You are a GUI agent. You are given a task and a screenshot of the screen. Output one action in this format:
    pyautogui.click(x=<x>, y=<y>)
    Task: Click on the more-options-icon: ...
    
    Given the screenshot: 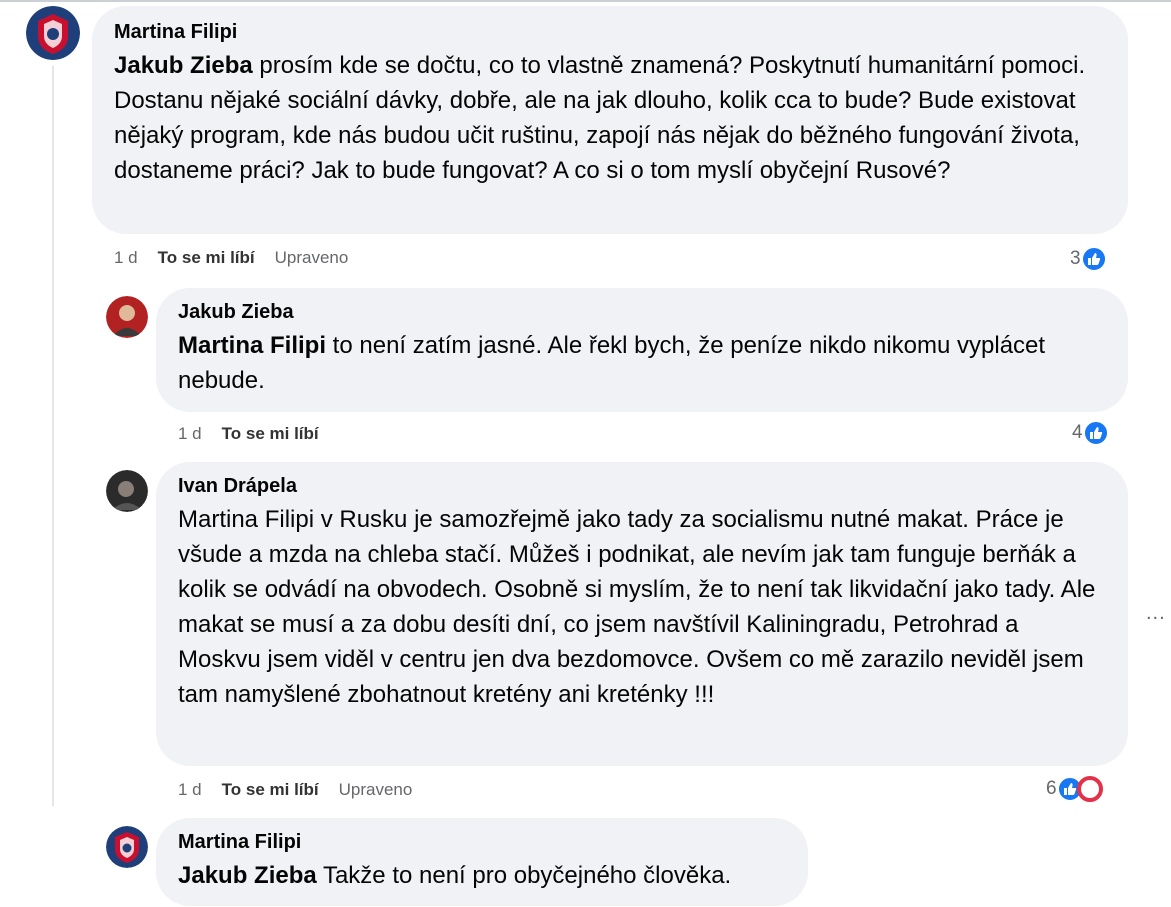 What is the action you would take?
    pyautogui.click(x=1156, y=613)
    